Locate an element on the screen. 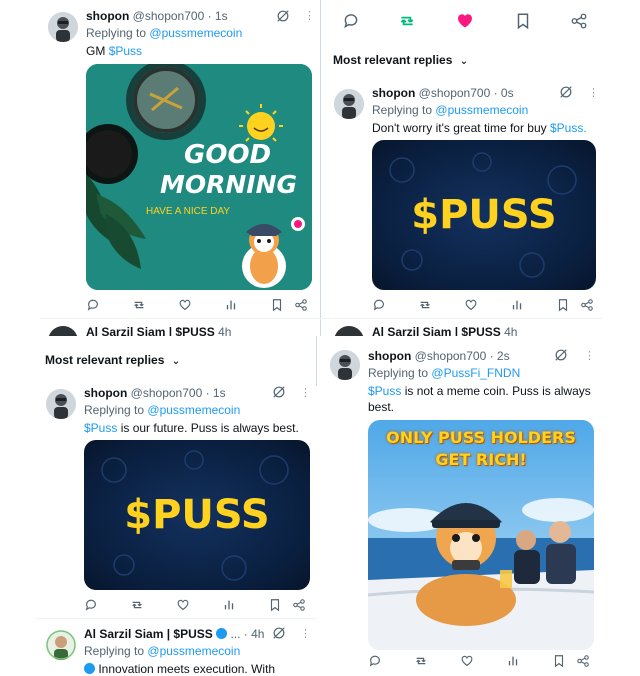 The image size is (640, 676). tweet-text: $Puss is not a meme coin. Puss is always is located at coordinates (479, 391).